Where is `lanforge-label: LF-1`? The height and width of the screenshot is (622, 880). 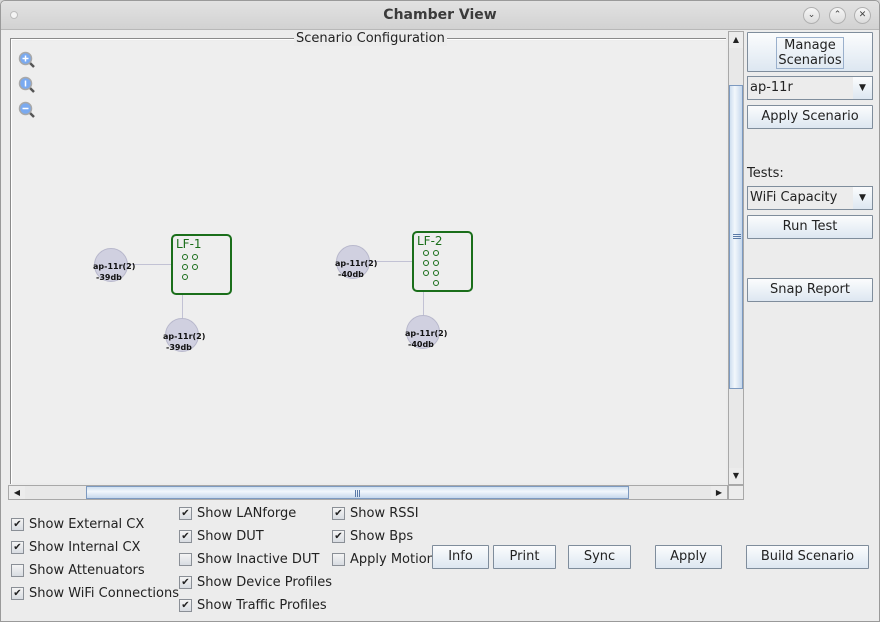 lanforge-label: LF-1 is located at coordinates (189, 244).